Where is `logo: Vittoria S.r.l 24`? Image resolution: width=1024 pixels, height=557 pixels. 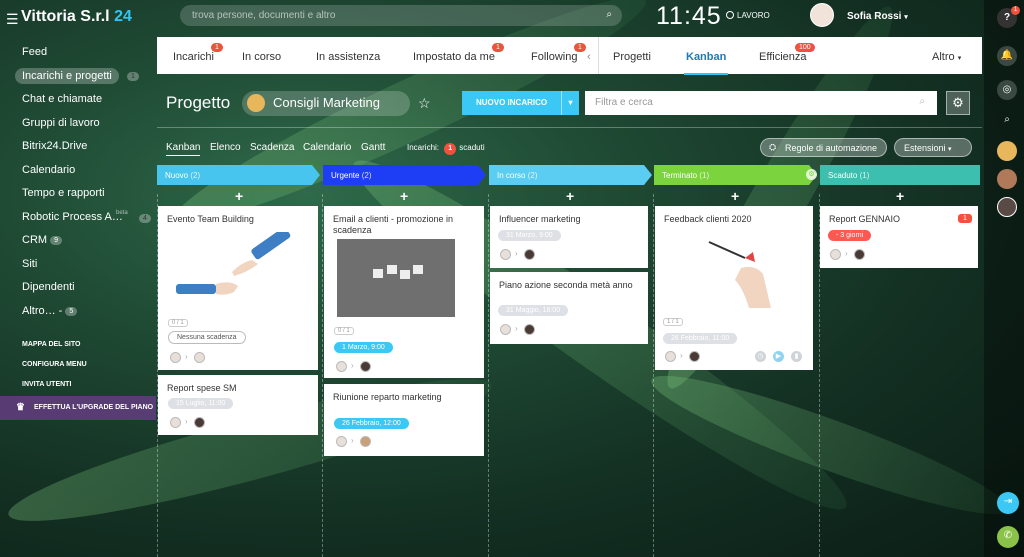 logo: Vittoria S.r.l 24 is located at coordinates (76, 17).